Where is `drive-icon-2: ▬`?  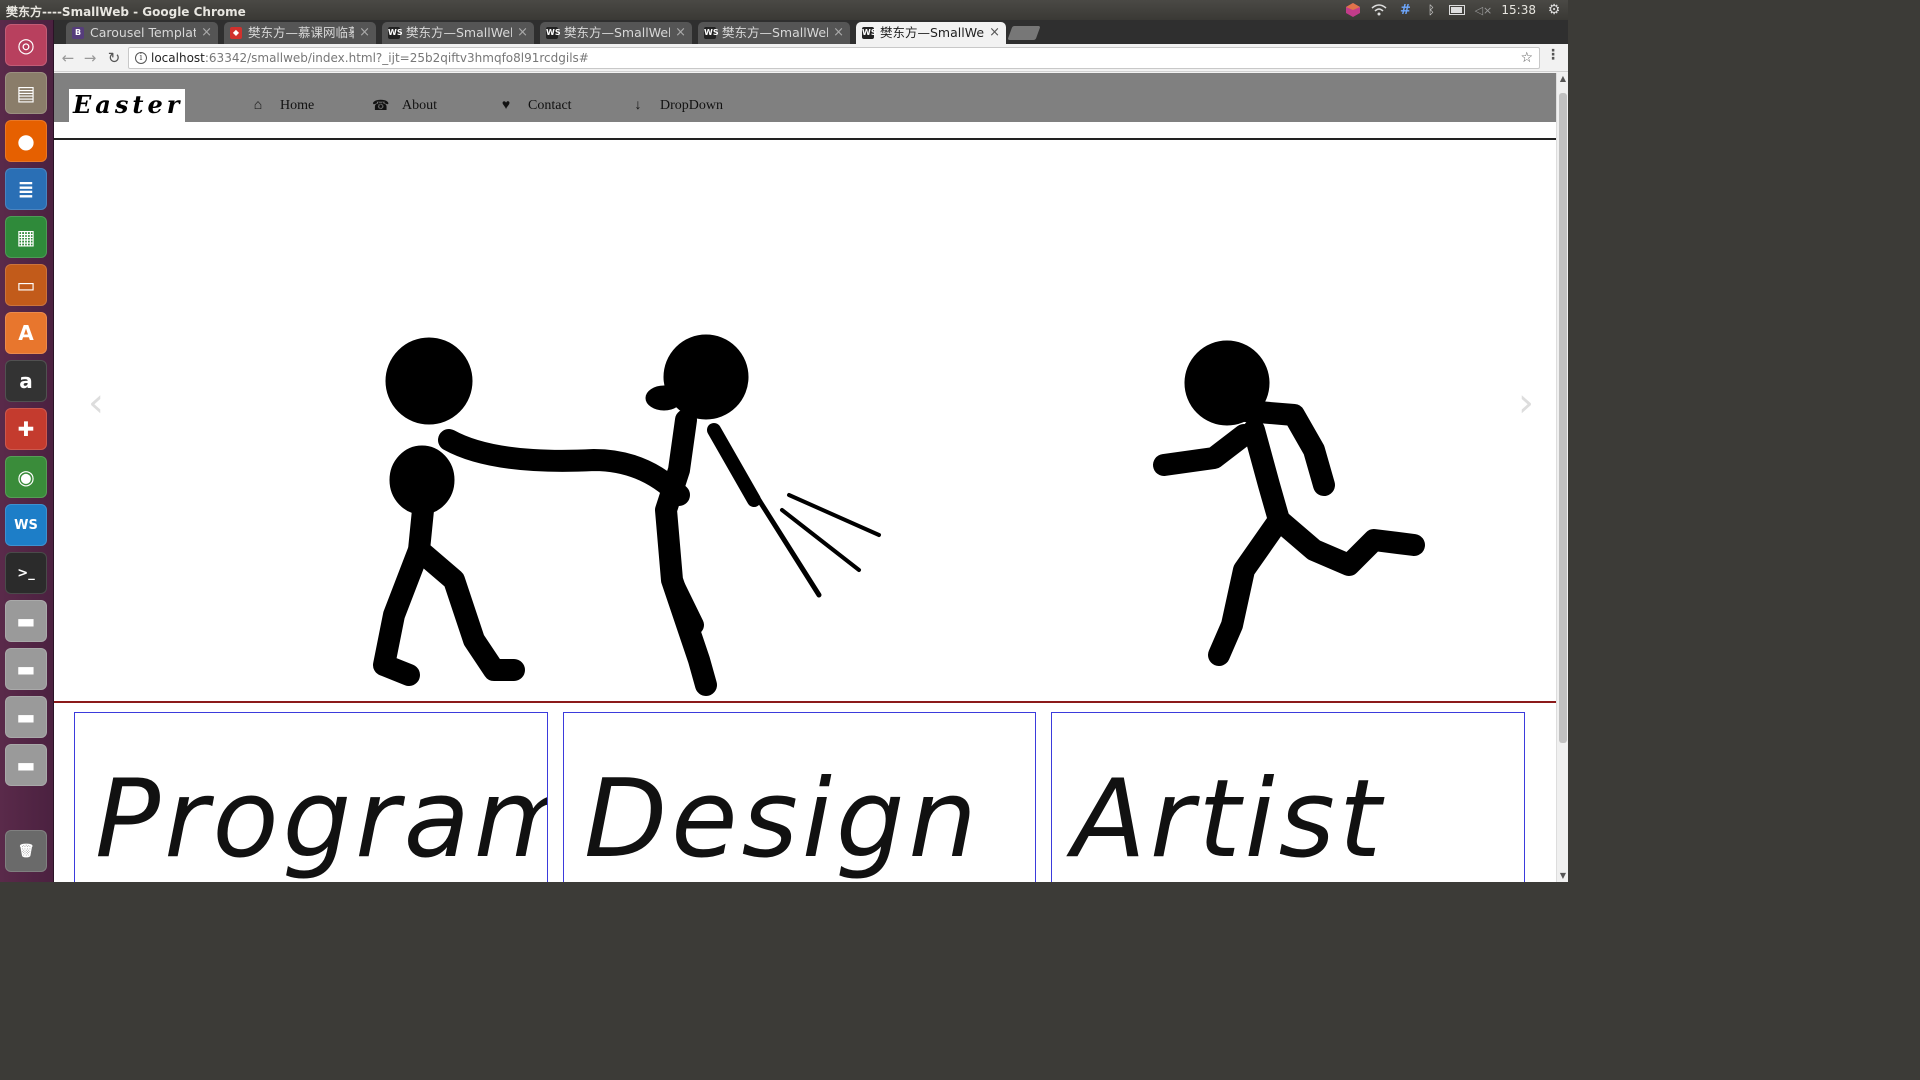 drive-icon-2: ▬ is located at coordinates (26, 669).